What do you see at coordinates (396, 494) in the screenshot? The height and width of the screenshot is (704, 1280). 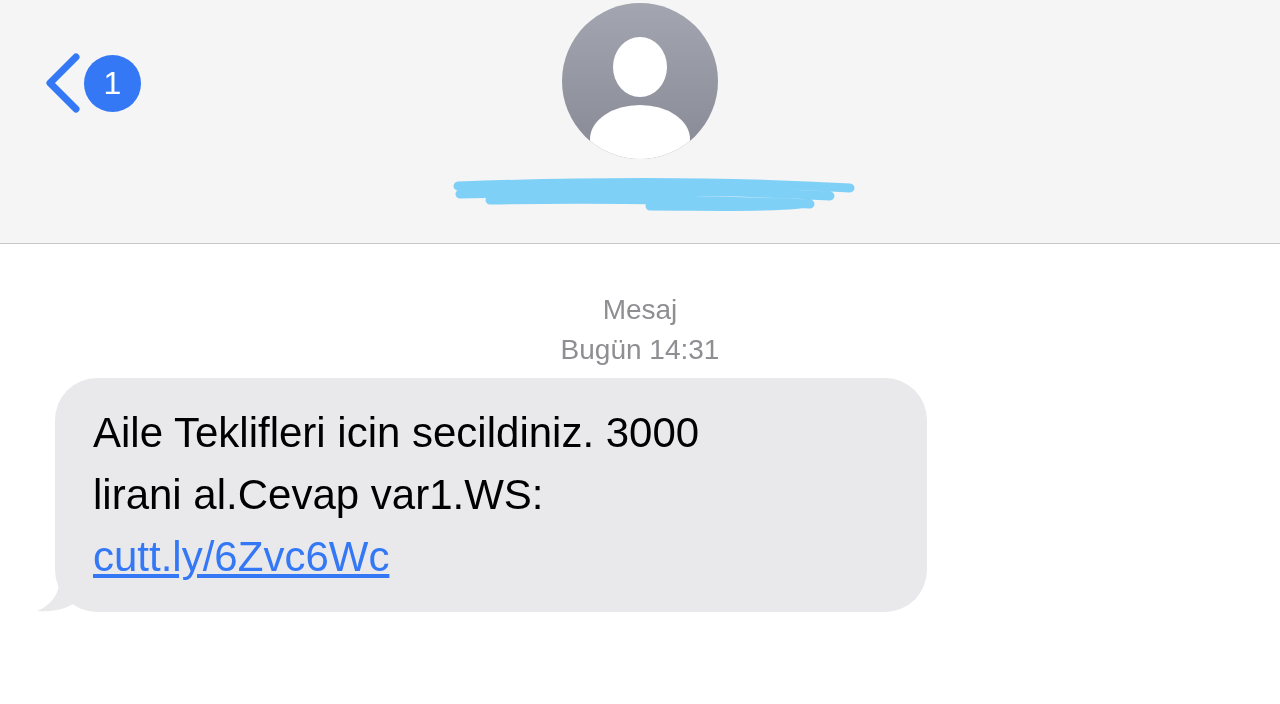 I see `message-text: Aile Teklifleri icin secildiniz. 3000 lirani al.Cevap var1.WS: cutt.ly/6Zvc6Wc` at bounding box center [396, 494].